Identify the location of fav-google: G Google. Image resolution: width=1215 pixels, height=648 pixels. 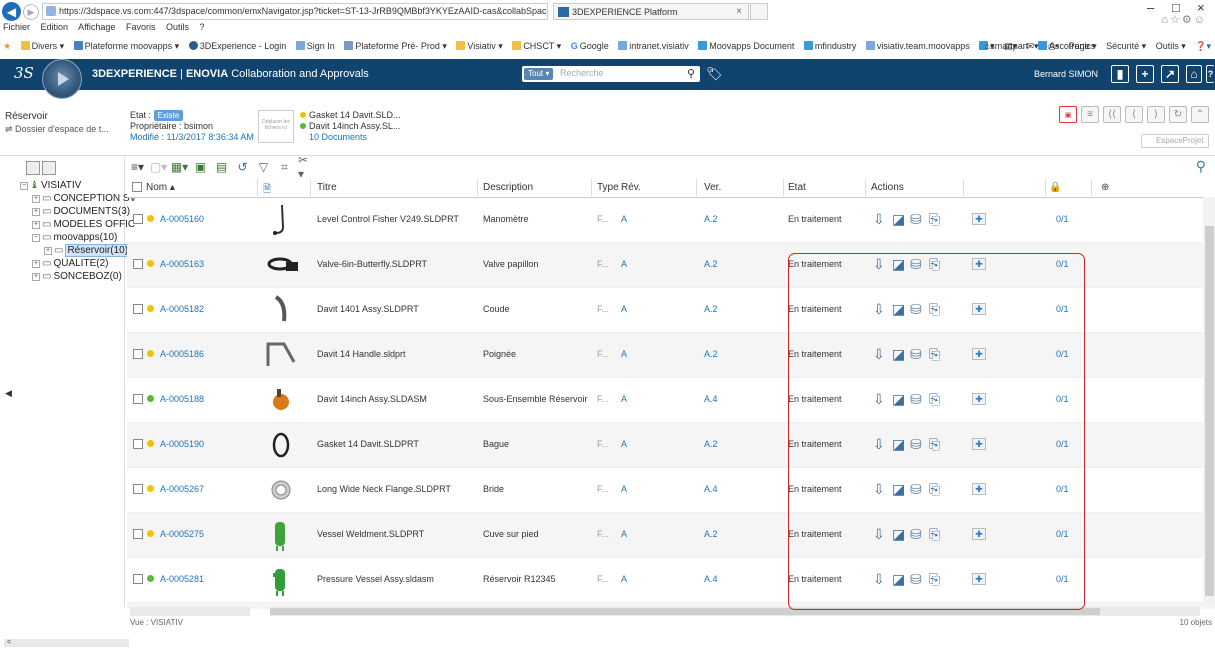
(590, 46).